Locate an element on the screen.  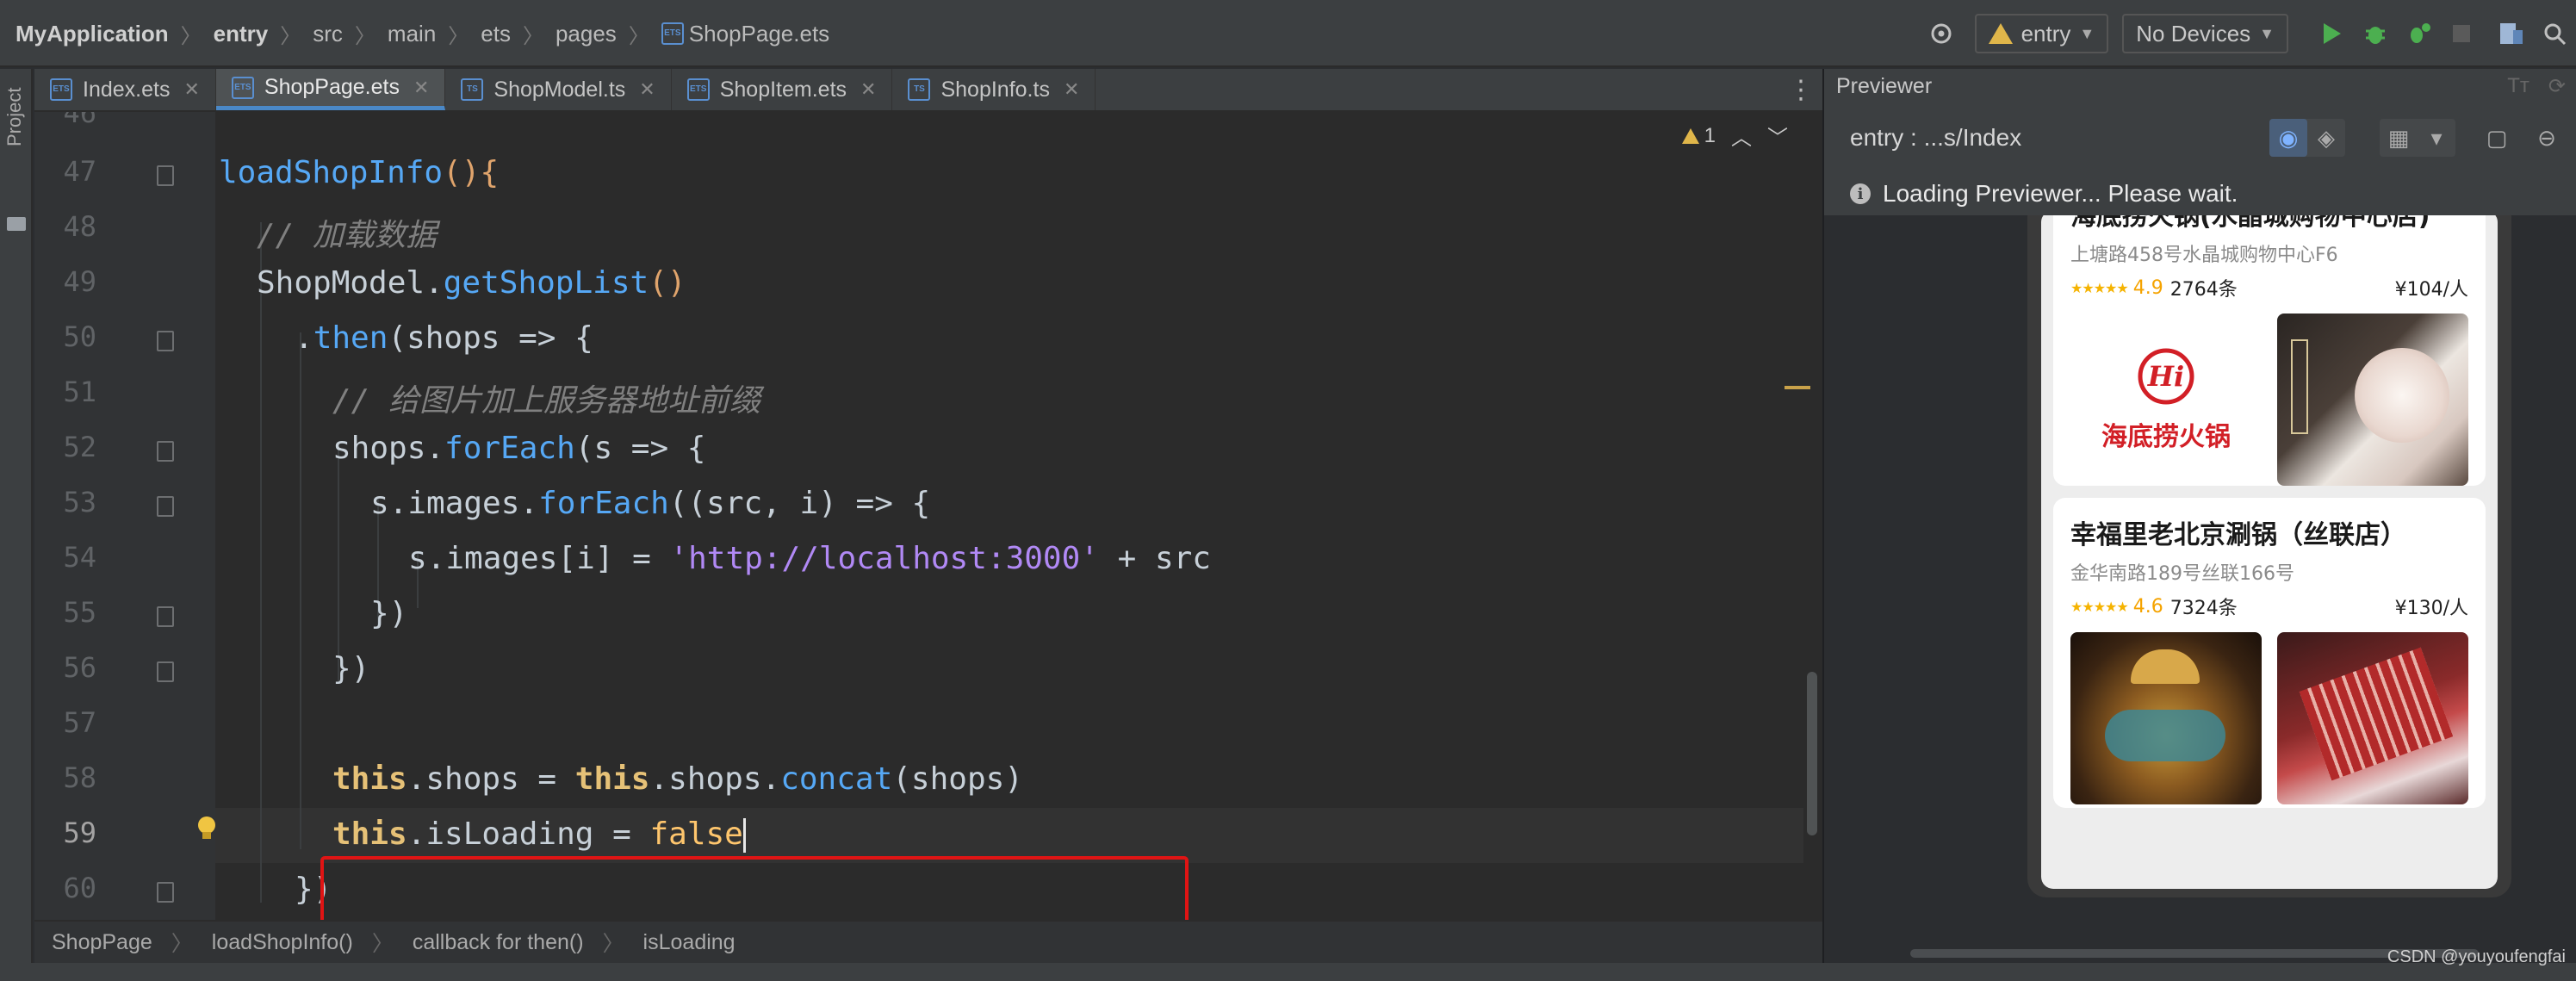
rating-score: 4.9 is located at coordinates (2148, 287).